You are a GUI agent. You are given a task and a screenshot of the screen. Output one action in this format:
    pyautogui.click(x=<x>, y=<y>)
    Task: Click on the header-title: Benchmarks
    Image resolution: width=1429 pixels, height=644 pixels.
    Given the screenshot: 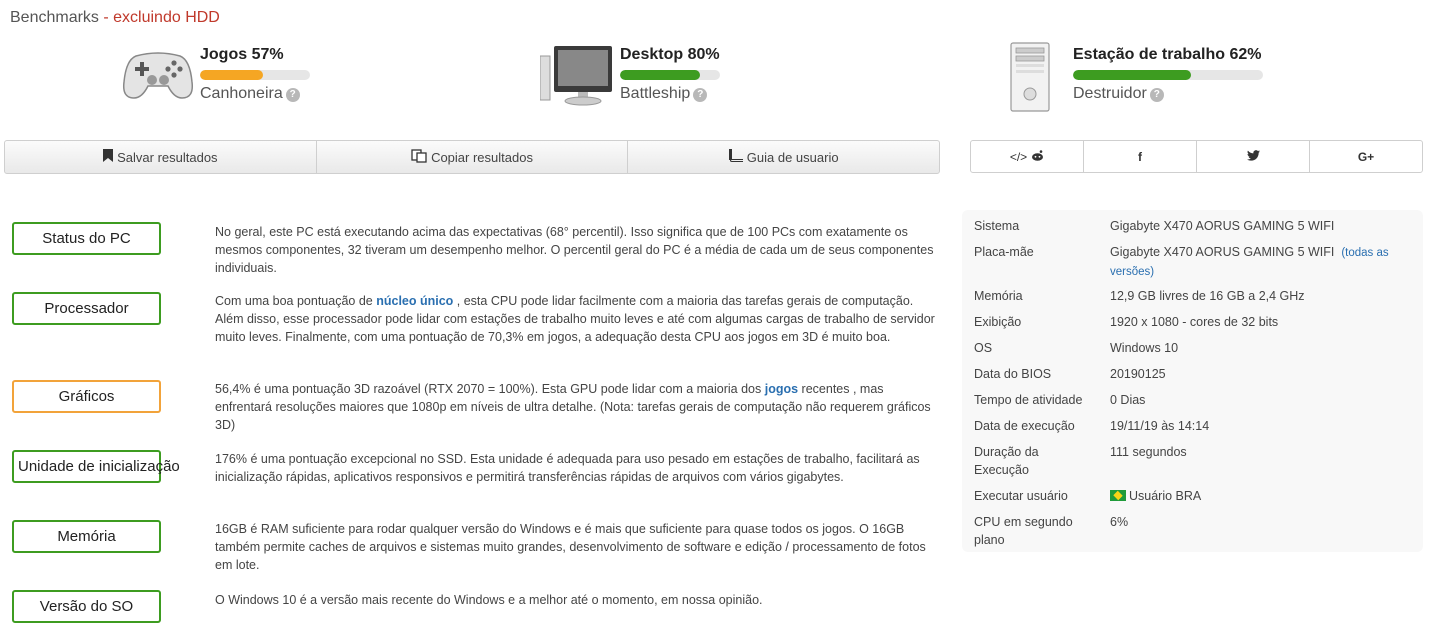 What is the action you would take?
    pyautogui.click(x=54, y=17)
    